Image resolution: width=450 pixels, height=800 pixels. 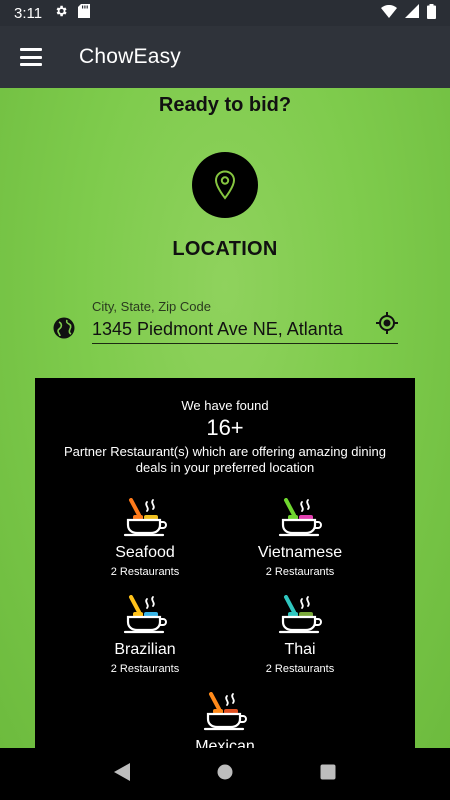 I want to click on system-nav-bar, so click(x=225, y=774).